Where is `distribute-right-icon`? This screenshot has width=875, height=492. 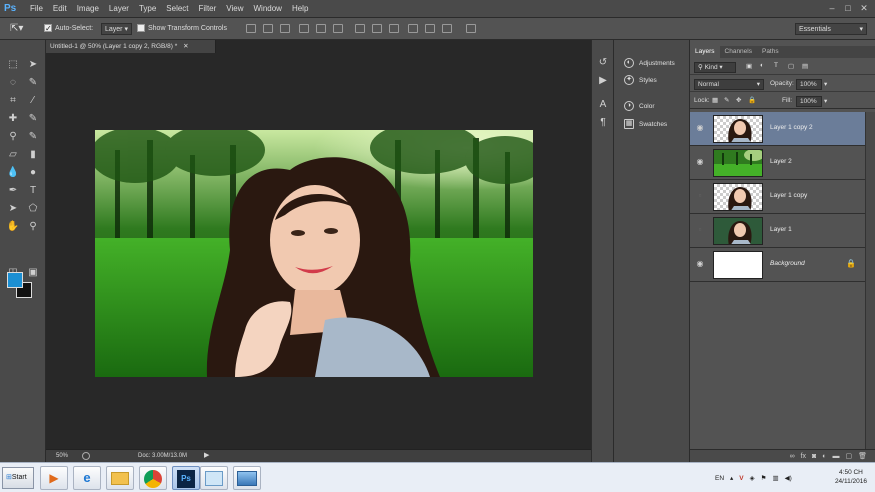
distribute-right-icon is located at coordinates (447, 28).